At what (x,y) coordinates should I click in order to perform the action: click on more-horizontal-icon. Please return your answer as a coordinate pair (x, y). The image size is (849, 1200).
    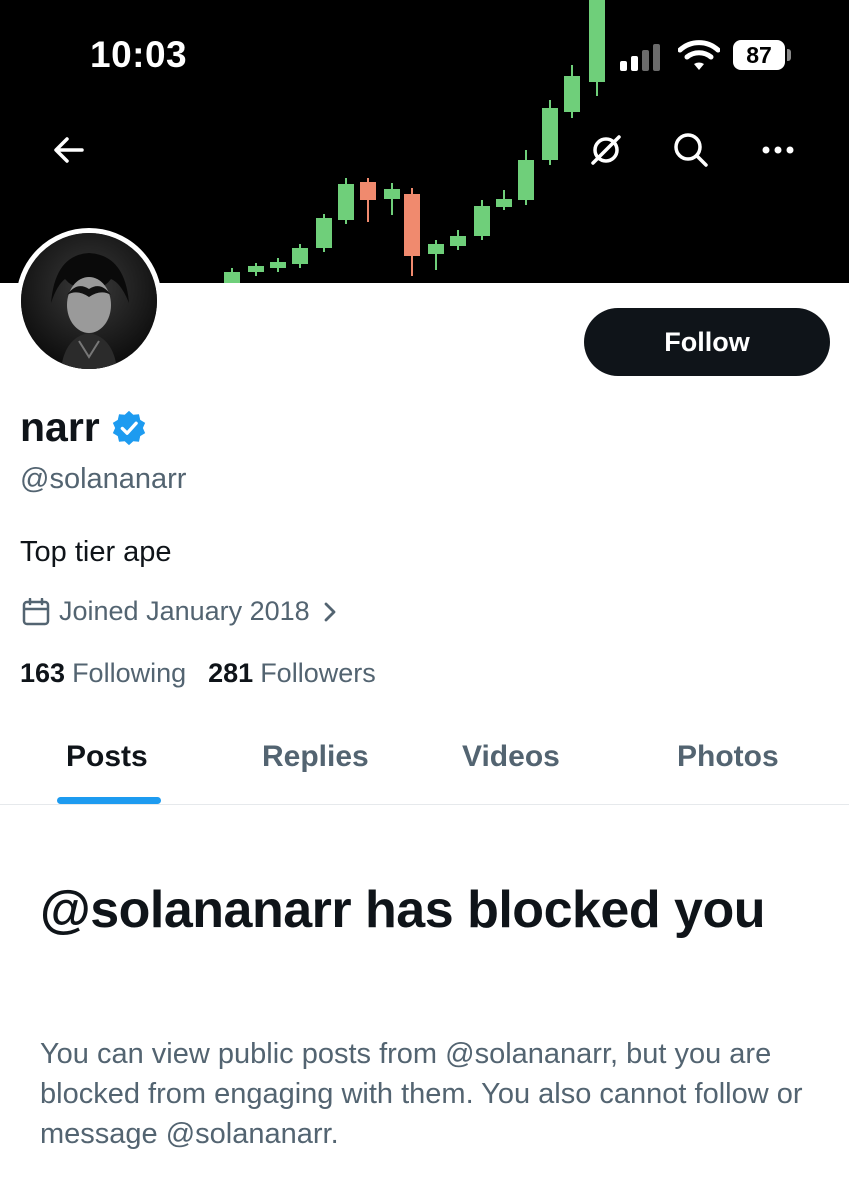
    Looking at the image, I should click on (778, 150).